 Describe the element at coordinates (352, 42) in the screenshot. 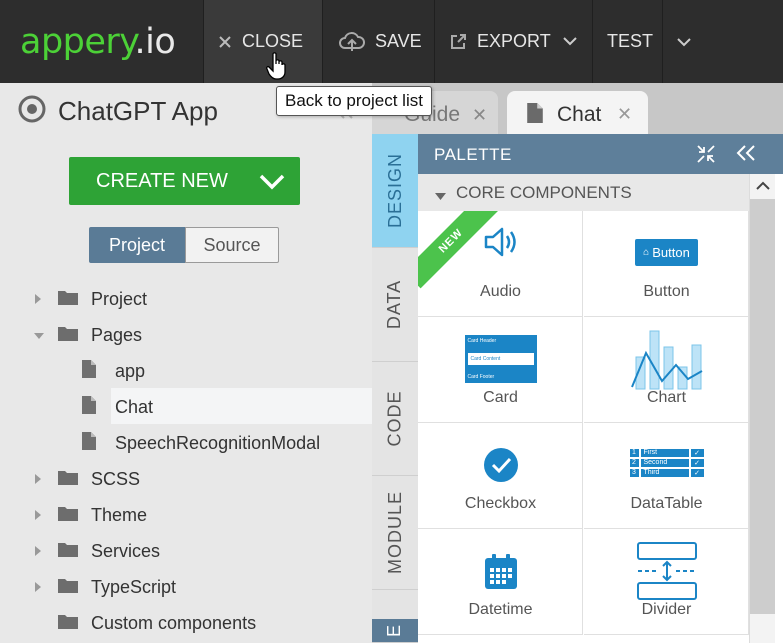

I see `cloud-upload-icon` at that location.